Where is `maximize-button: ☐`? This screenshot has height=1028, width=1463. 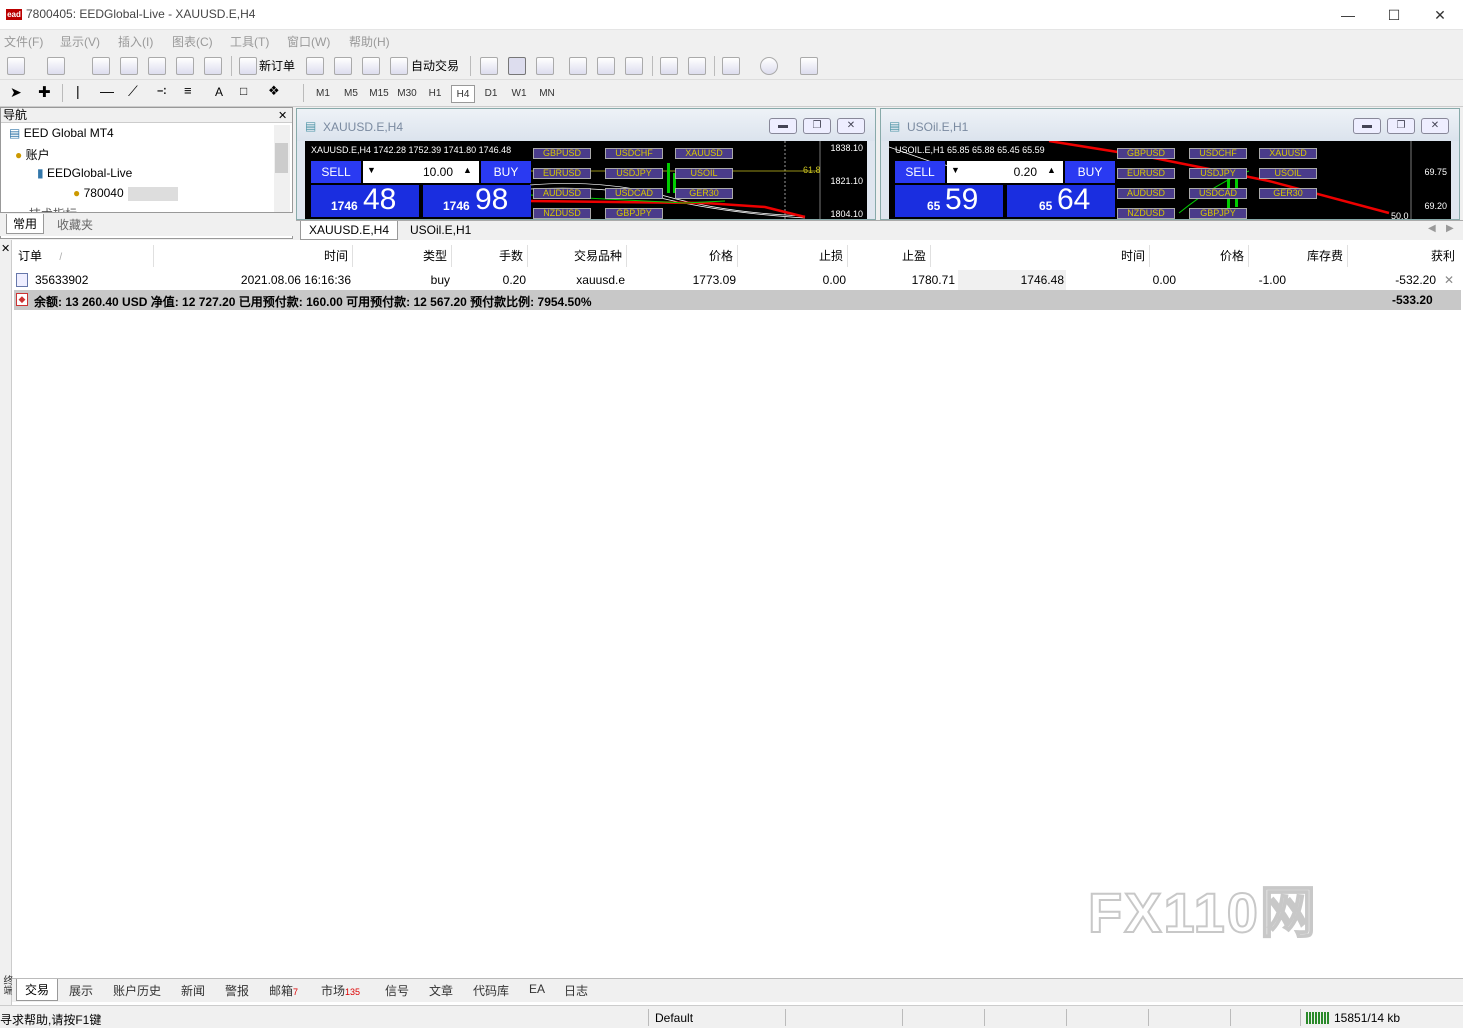
maximize-button: ☐ is located at coordinates (1394, 15).